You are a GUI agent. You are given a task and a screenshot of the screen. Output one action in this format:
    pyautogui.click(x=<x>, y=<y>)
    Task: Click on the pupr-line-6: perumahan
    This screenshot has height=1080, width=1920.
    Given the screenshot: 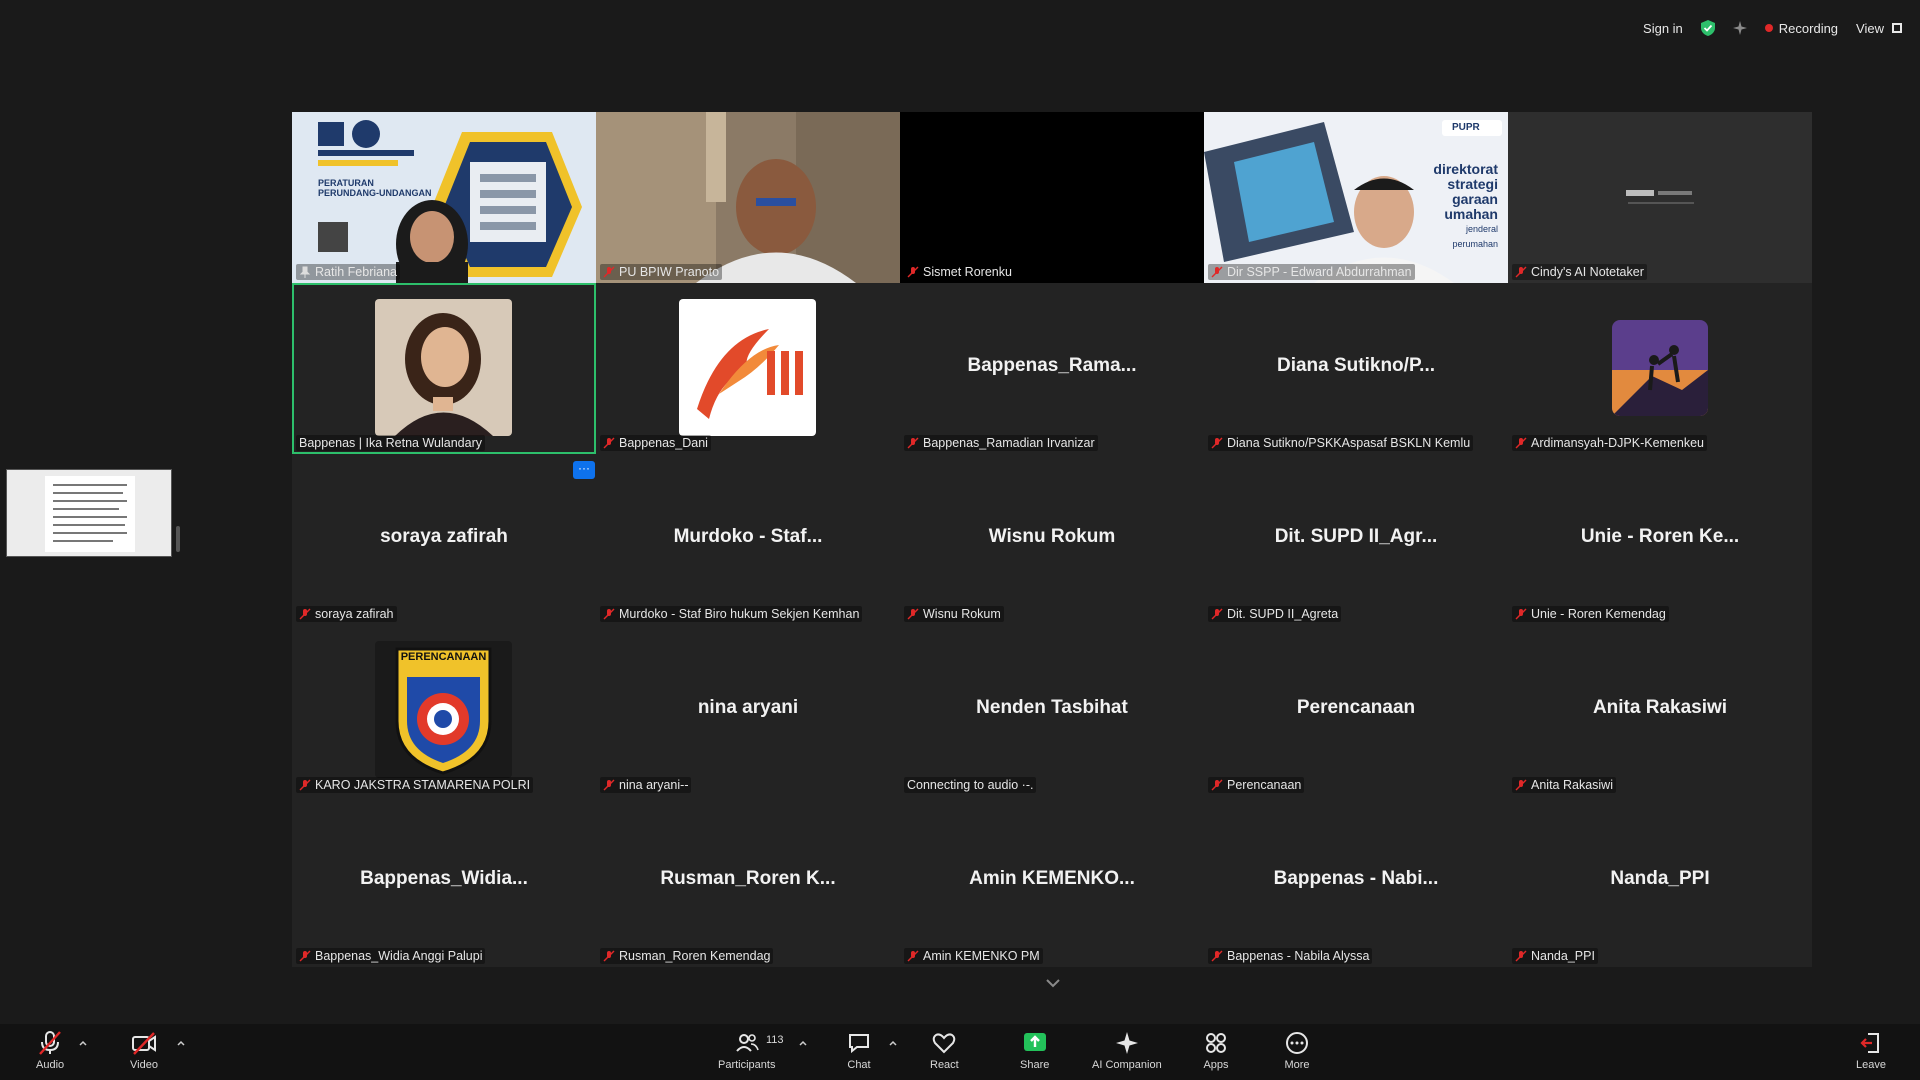 What is the action you would take?
    pyautogui.click(x=1475, y=244)
    